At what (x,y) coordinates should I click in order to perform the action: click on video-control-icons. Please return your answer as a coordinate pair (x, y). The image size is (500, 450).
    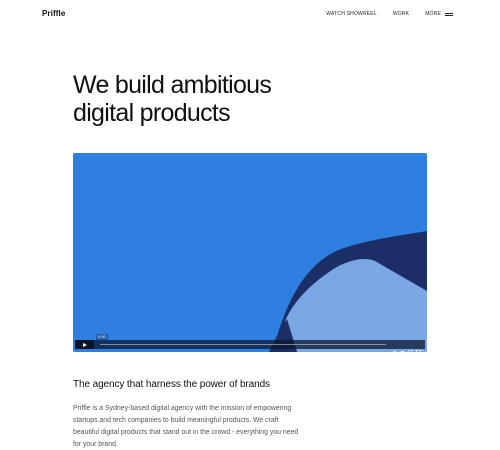
    Looking at the image, I should click on (408, 347).